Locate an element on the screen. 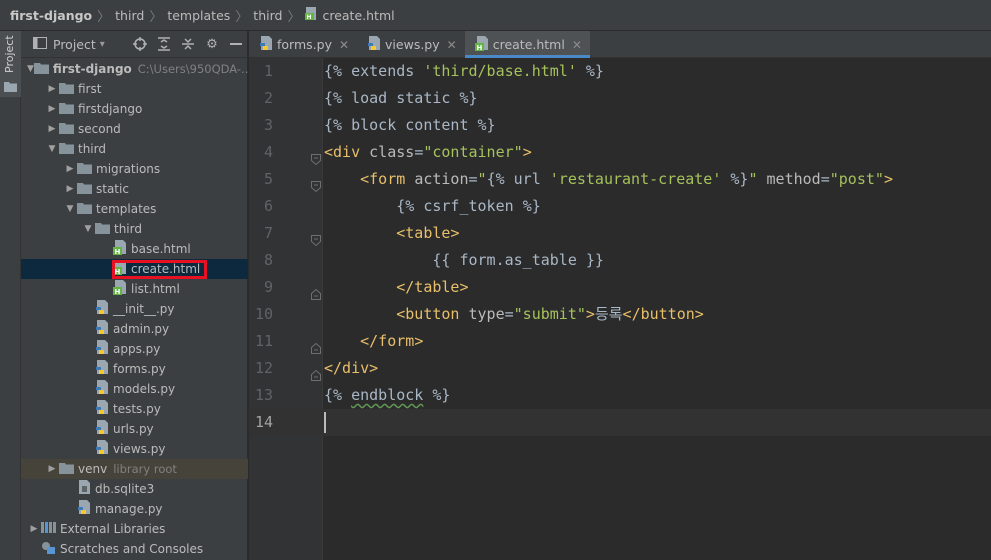 This screenshot has width=991, height=560. svg-text: H is located at coordinates (479, 47).